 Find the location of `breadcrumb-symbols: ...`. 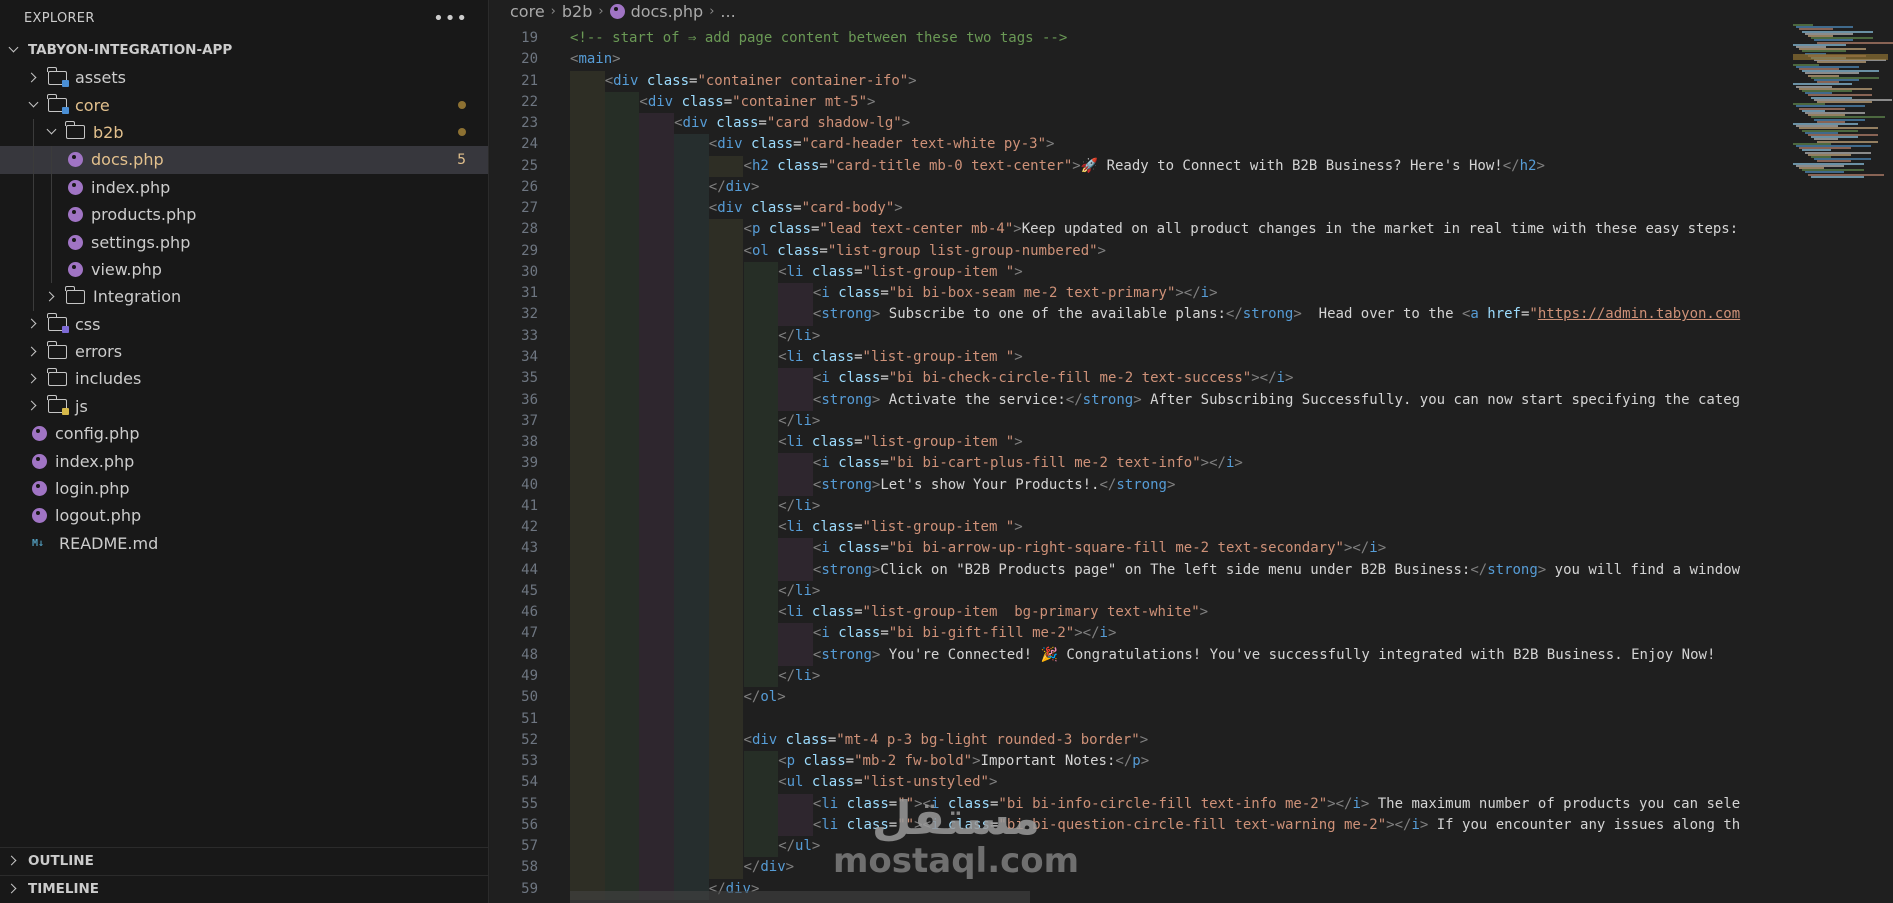

breadcrumb-symbols: ... is located at coordinates (727, 11).